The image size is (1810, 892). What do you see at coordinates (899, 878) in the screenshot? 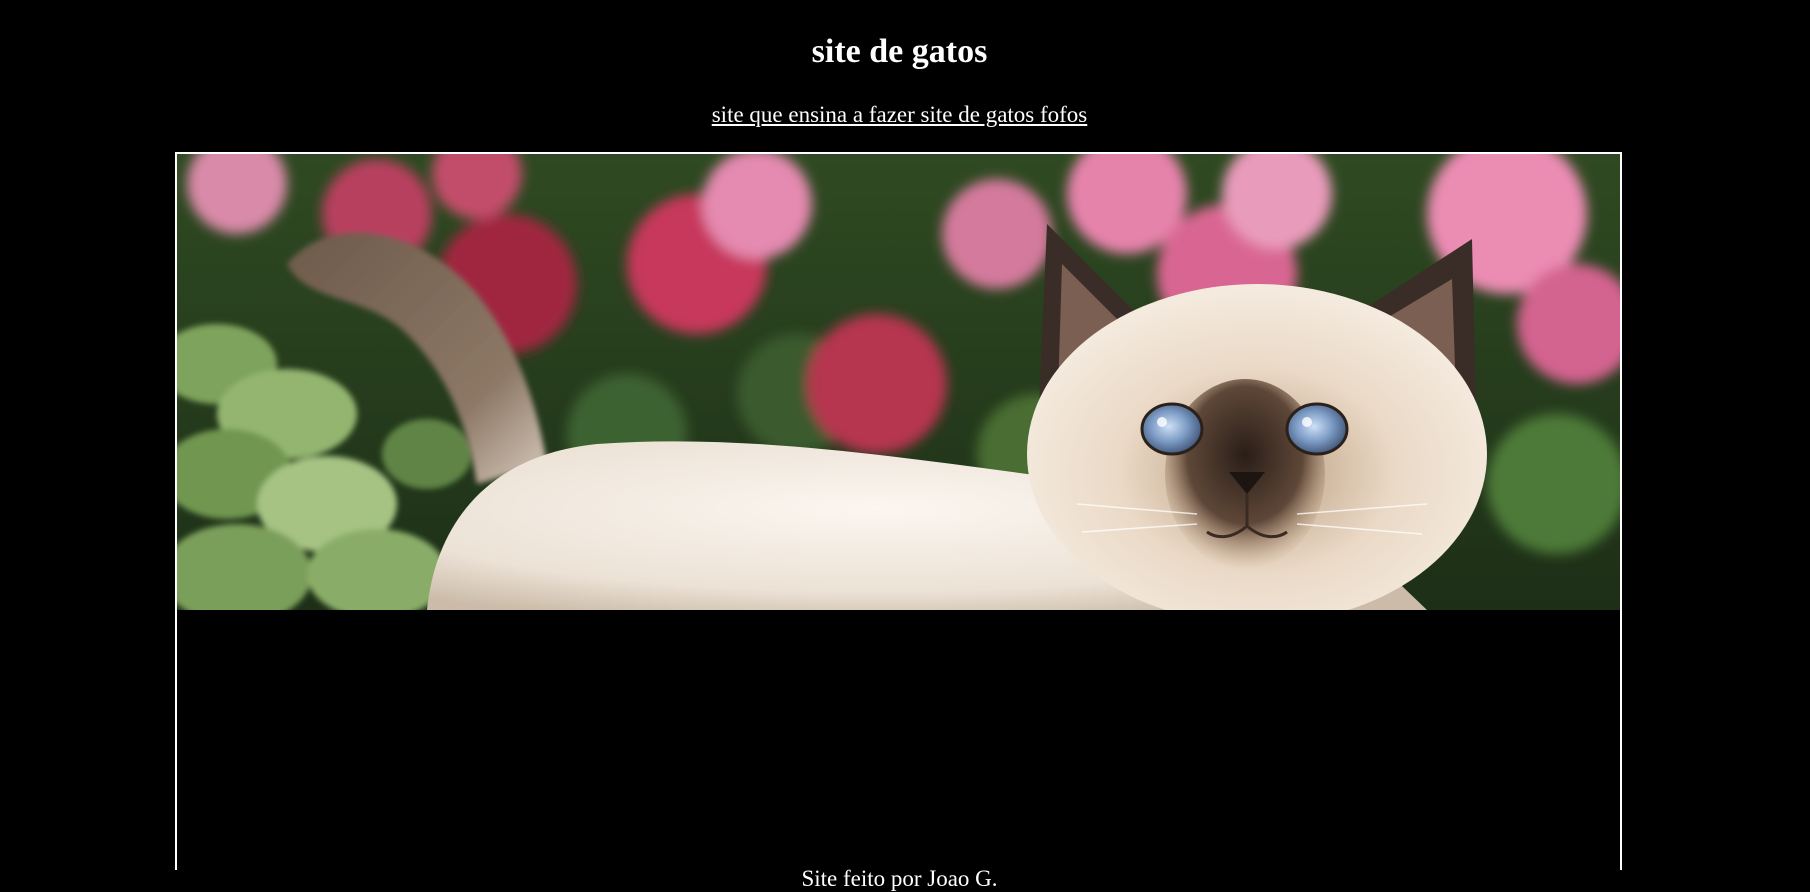
I see `footer-credit: Site feito por Joao G.` at bounding box center [899, 878].